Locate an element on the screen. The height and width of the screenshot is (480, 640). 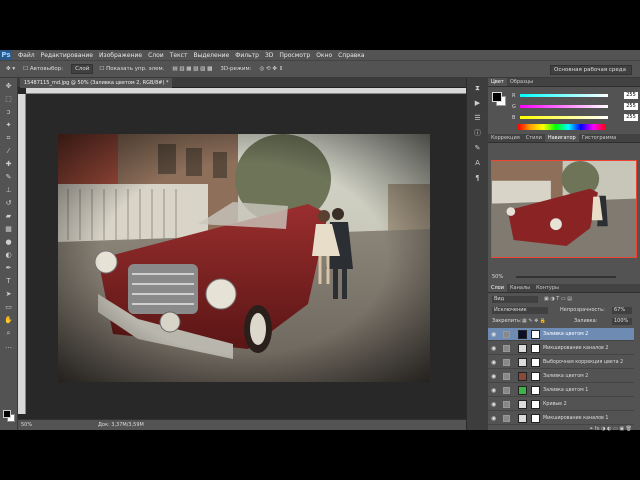
menu-file: Файл is located at coordinates (26, 55).